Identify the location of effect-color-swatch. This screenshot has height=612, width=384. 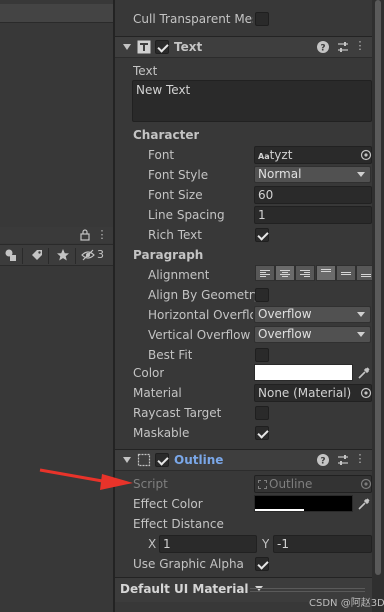
(303, 503).